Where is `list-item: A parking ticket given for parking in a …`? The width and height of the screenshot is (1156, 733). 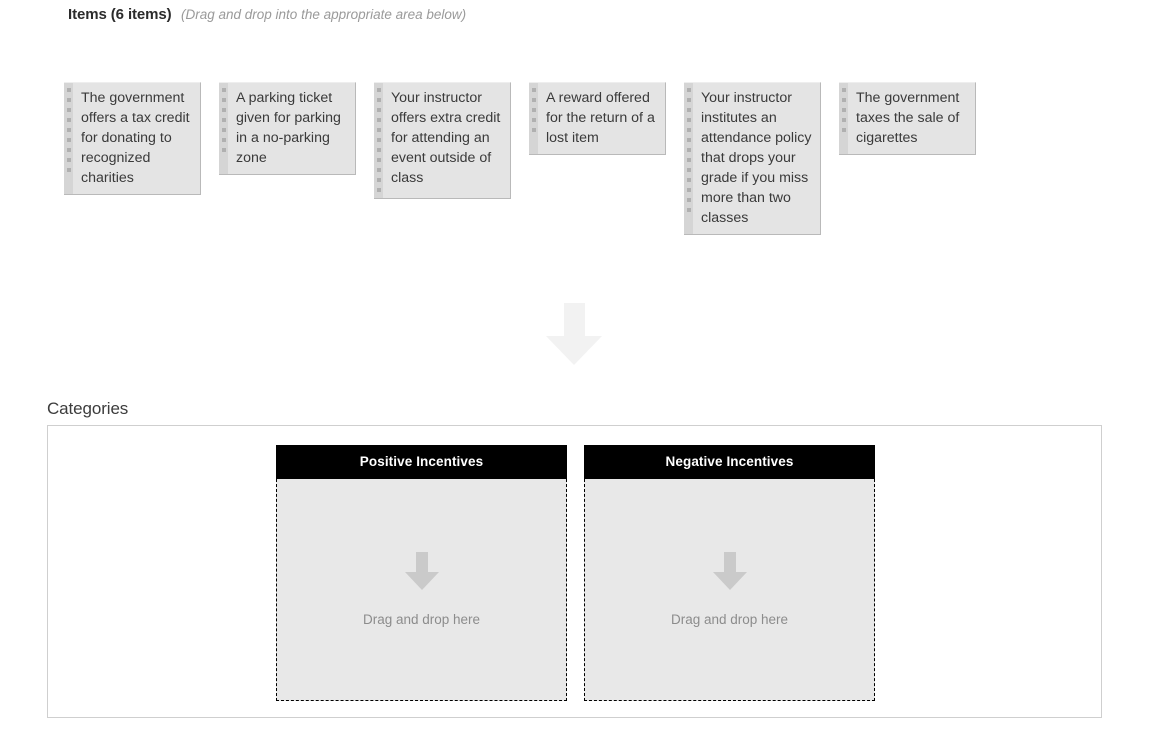 list-item: A parking ticket given for parking in a … is located at coordinates (287, 128).